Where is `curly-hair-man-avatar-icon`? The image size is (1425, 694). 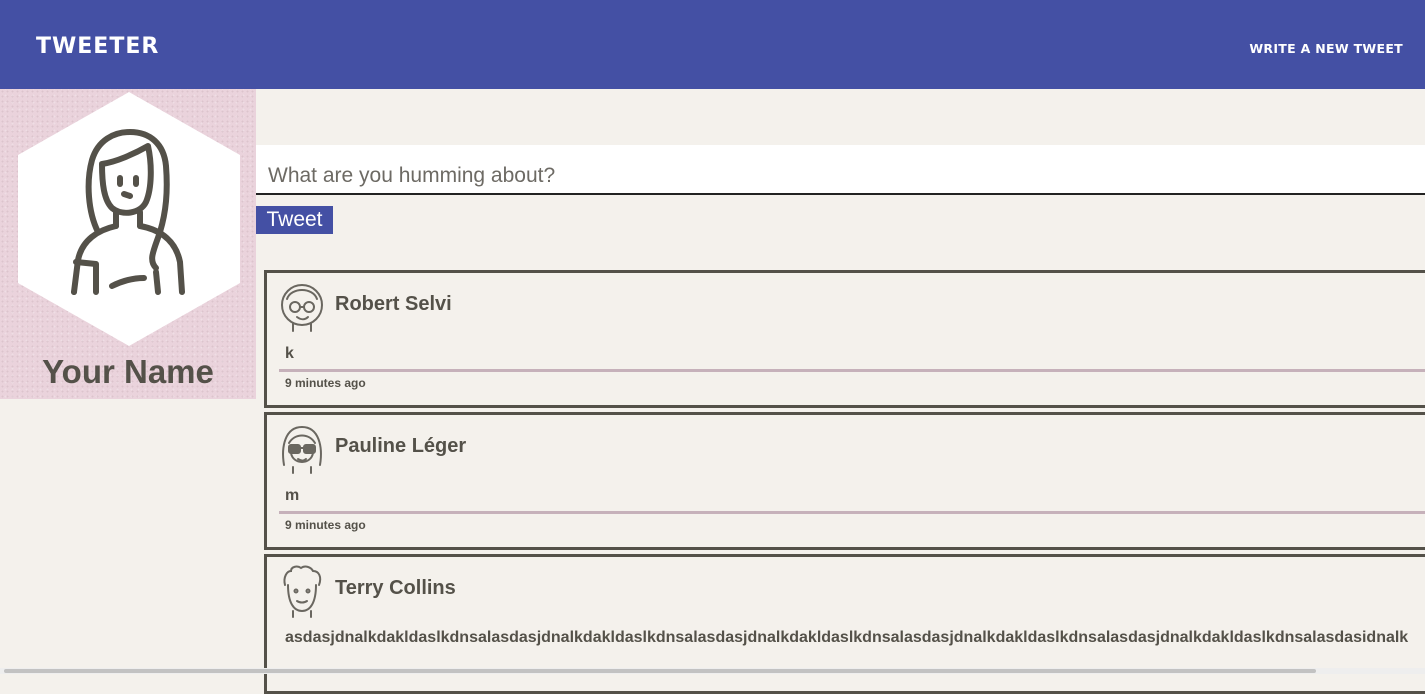
curly-hair-man-avatar-icon is located at coordinates (302, 591).